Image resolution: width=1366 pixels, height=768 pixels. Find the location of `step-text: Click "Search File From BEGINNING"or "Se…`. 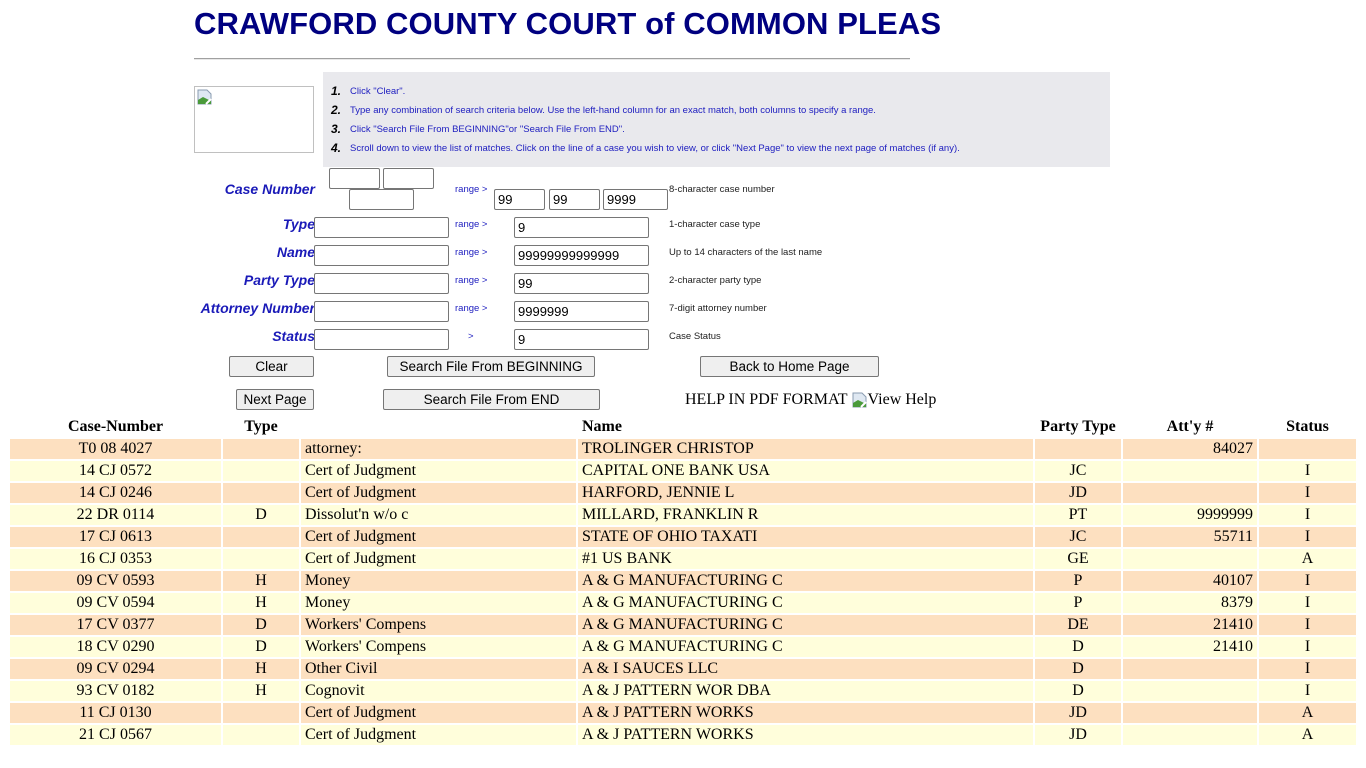

step-text: Click "Search File From BEGINNING"or "Se… is located at coordinates (487, 129).